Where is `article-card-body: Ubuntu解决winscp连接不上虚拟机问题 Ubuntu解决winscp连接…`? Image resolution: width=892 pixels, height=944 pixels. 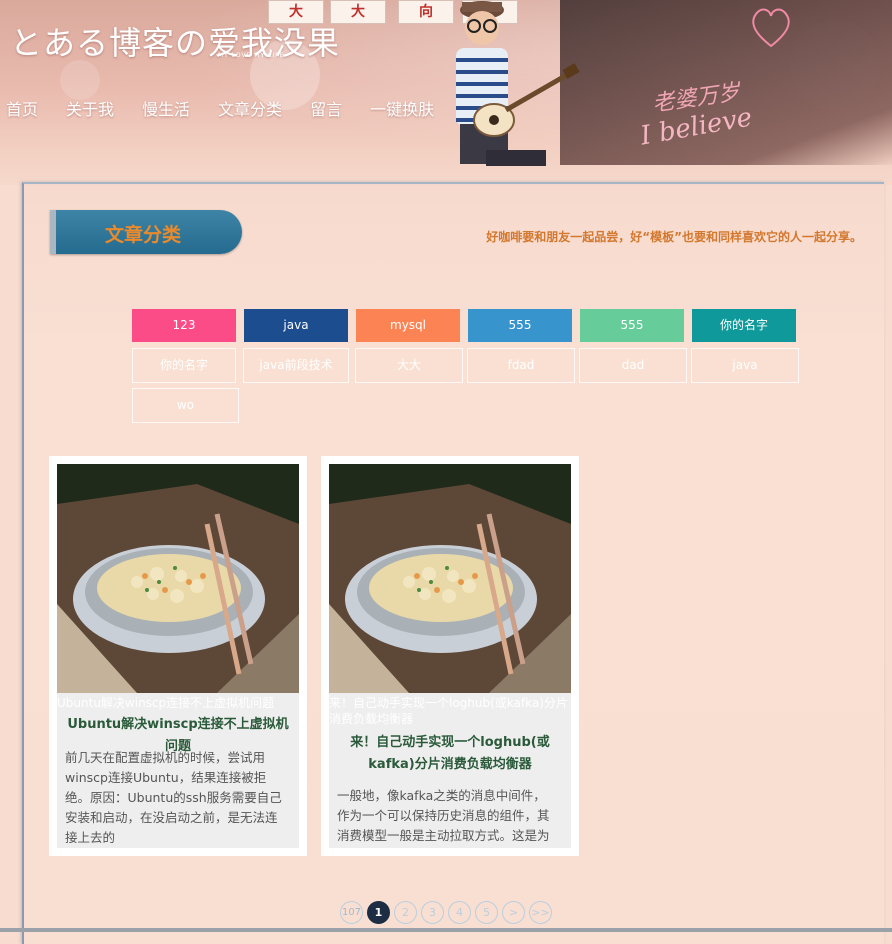 article-card-body: Ubuntu解决winscp连接不上虚拟机问题 Ubuntu解决winscp连接… is located at coordinates (178, 656).